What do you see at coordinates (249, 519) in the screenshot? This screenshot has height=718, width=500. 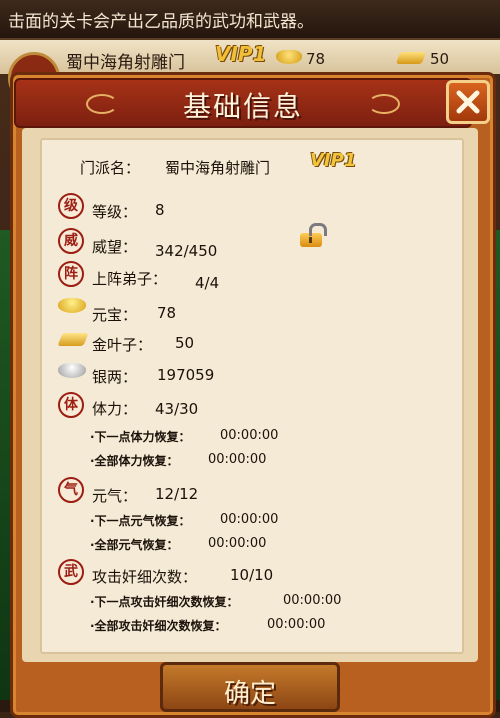 I see `energy-next-value: 00:00:00` at bounding box center [249, 519].